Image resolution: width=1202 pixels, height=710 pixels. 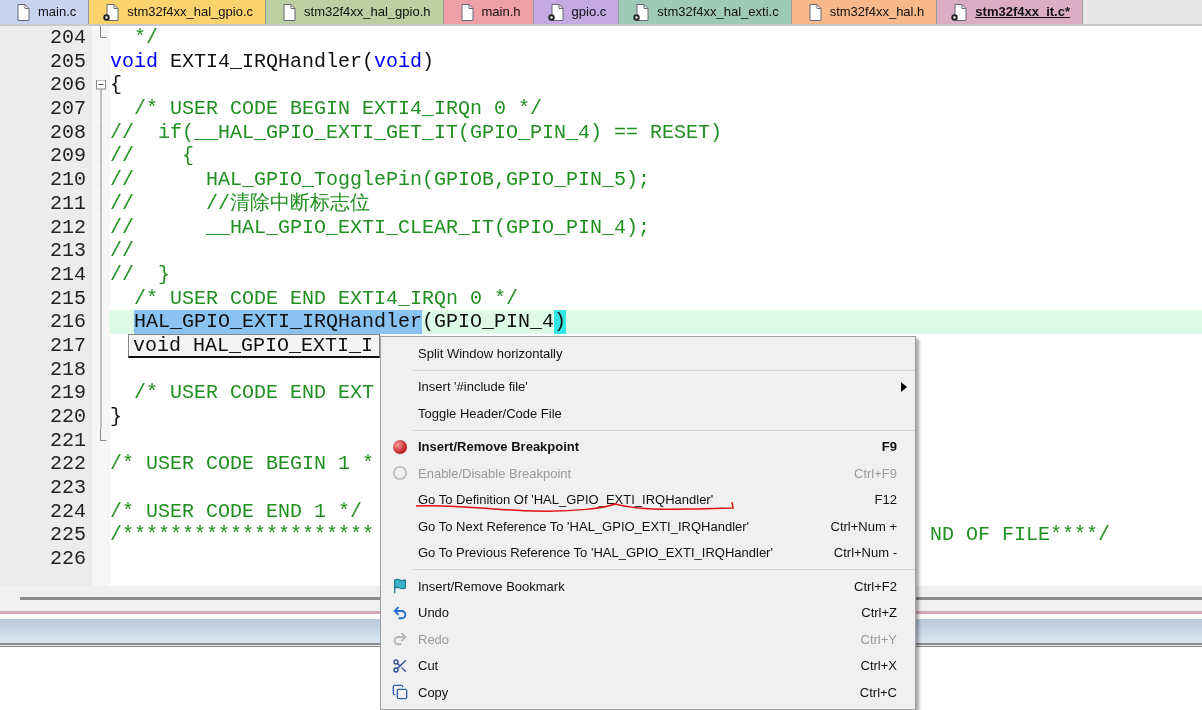 I want to click on line-number: 209, so click(x=68, y=156).